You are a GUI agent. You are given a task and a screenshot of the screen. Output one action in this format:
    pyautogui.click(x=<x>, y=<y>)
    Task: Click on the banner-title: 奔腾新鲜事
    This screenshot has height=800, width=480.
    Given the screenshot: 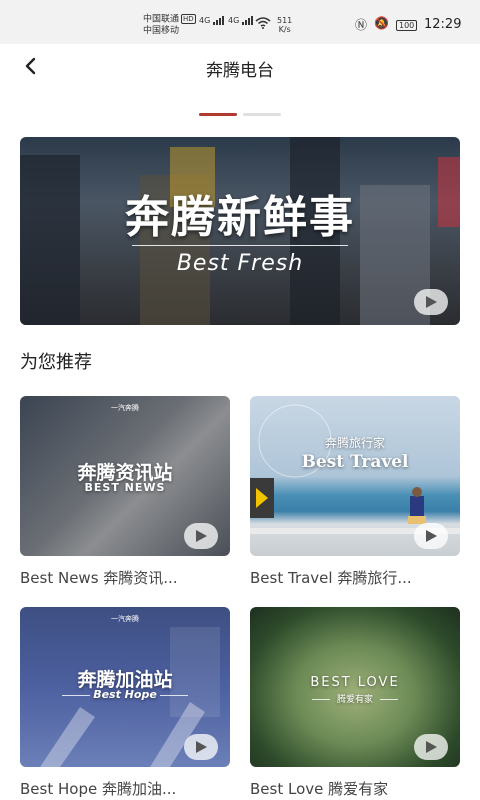 What is the action you would take?
    pyautogui.click(x=240, y=217)
    